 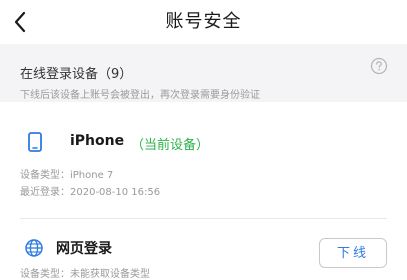 I want to click on device-name: 网页登录, so click(x=84, y=249).